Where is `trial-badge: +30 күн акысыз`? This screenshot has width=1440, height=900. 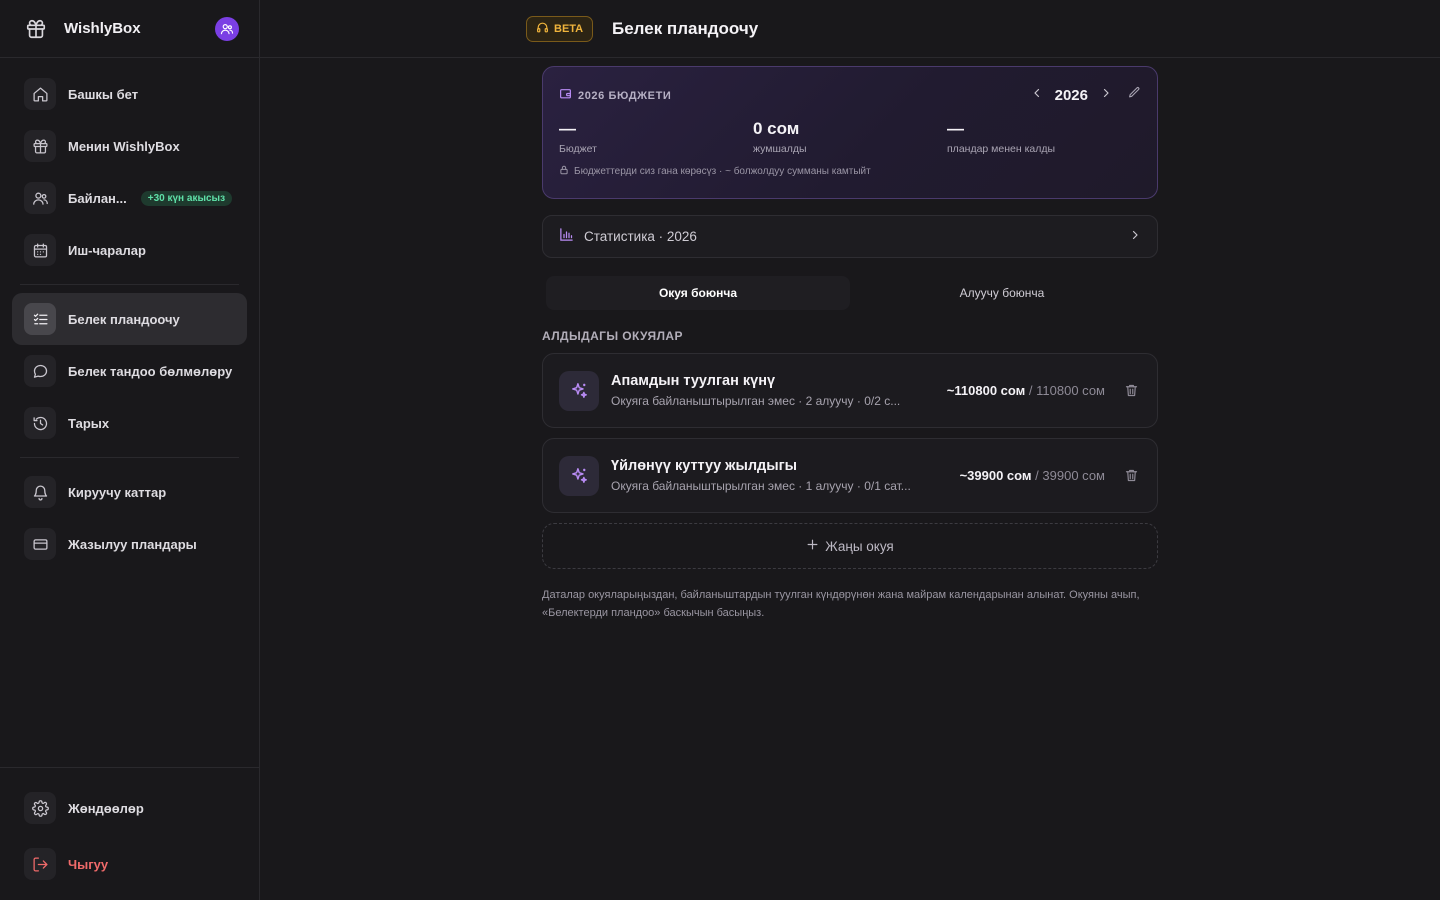 trial-badge: +30 күн акысыз is located at coordinates (186, 198).